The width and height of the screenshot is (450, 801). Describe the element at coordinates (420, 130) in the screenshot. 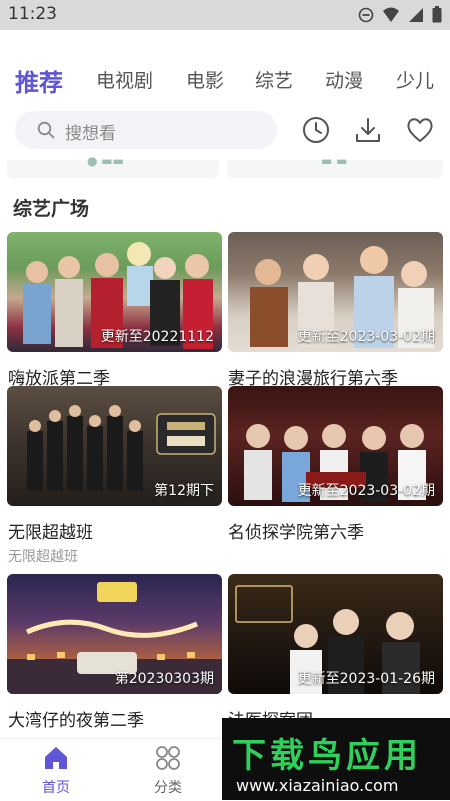

I see `favorite-icon` at that location.